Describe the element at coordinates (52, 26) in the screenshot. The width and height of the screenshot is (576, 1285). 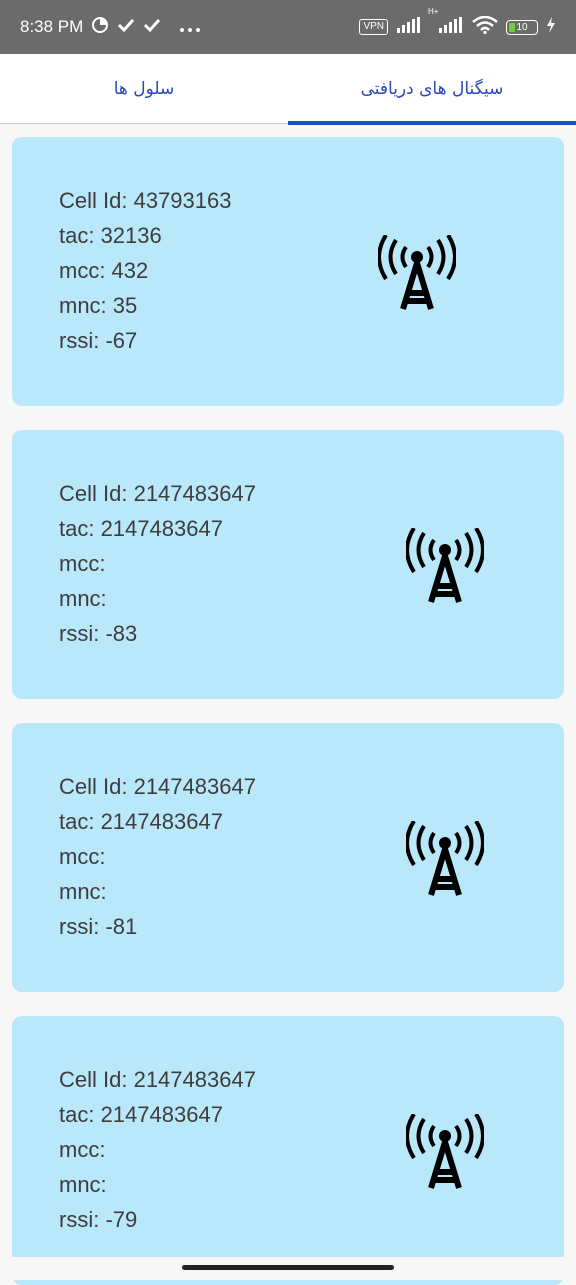
I see `status-time: 8:38 PM` at that location.